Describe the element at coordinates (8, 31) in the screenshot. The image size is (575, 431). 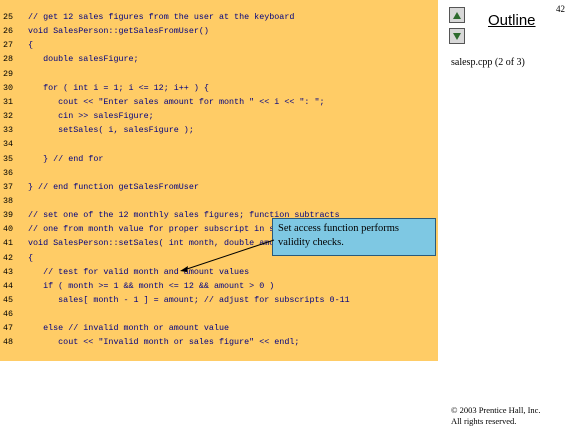
I see `line-number: 26` at that location.